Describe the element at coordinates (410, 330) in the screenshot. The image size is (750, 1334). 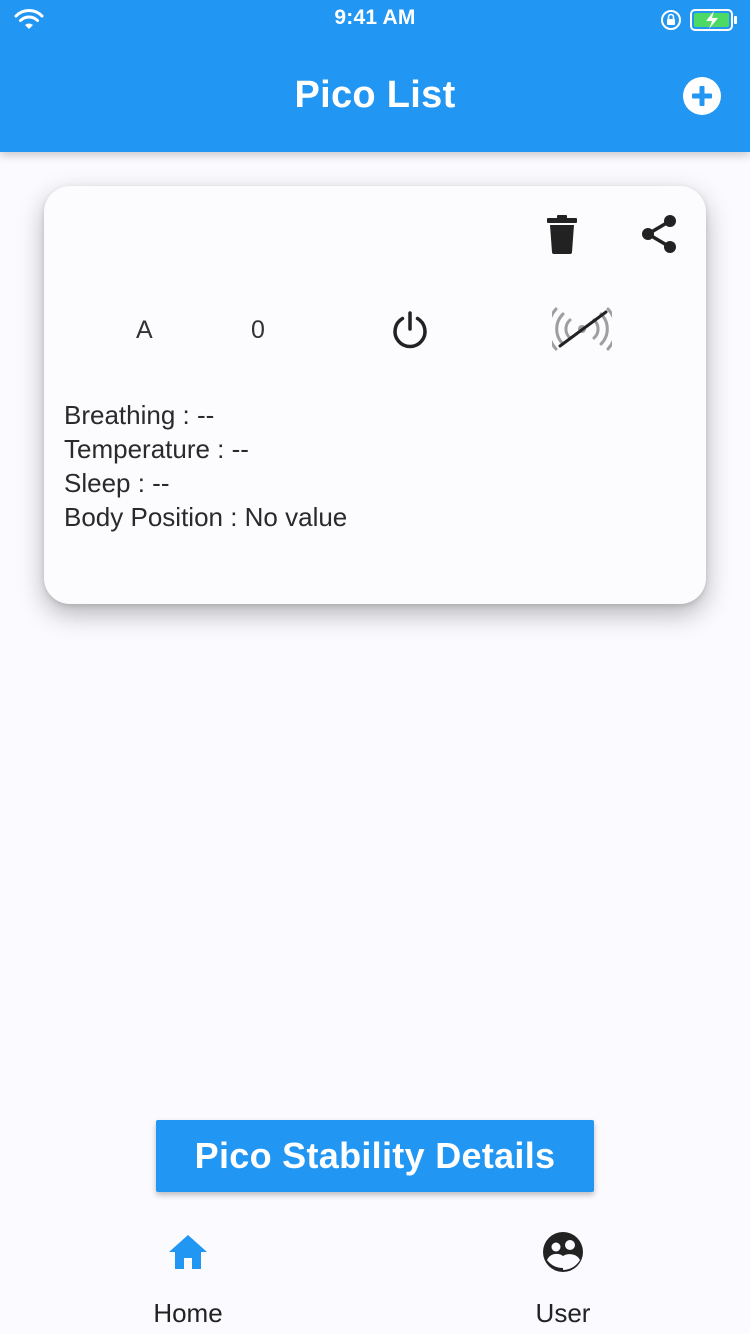
I see `power-icon` at that location.